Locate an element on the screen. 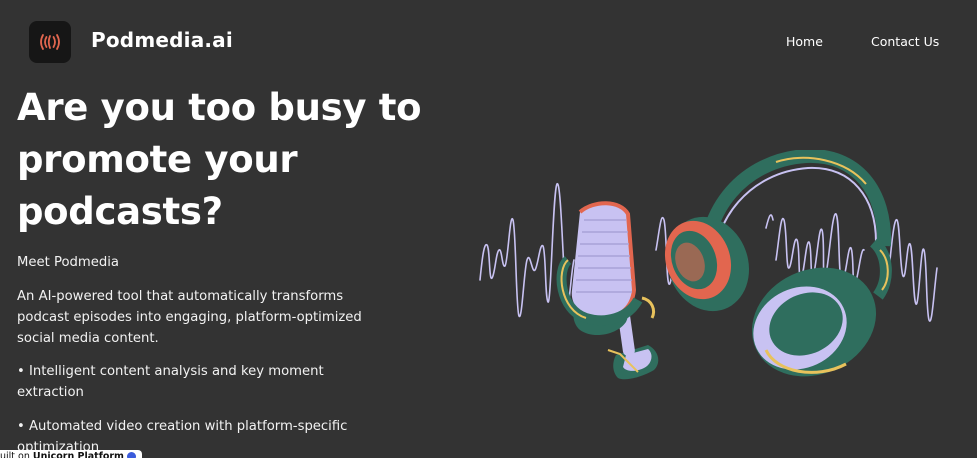 This screenshot has width=977, height=458. headline-line: Are you too busy to is located at coordinates (219, 107).